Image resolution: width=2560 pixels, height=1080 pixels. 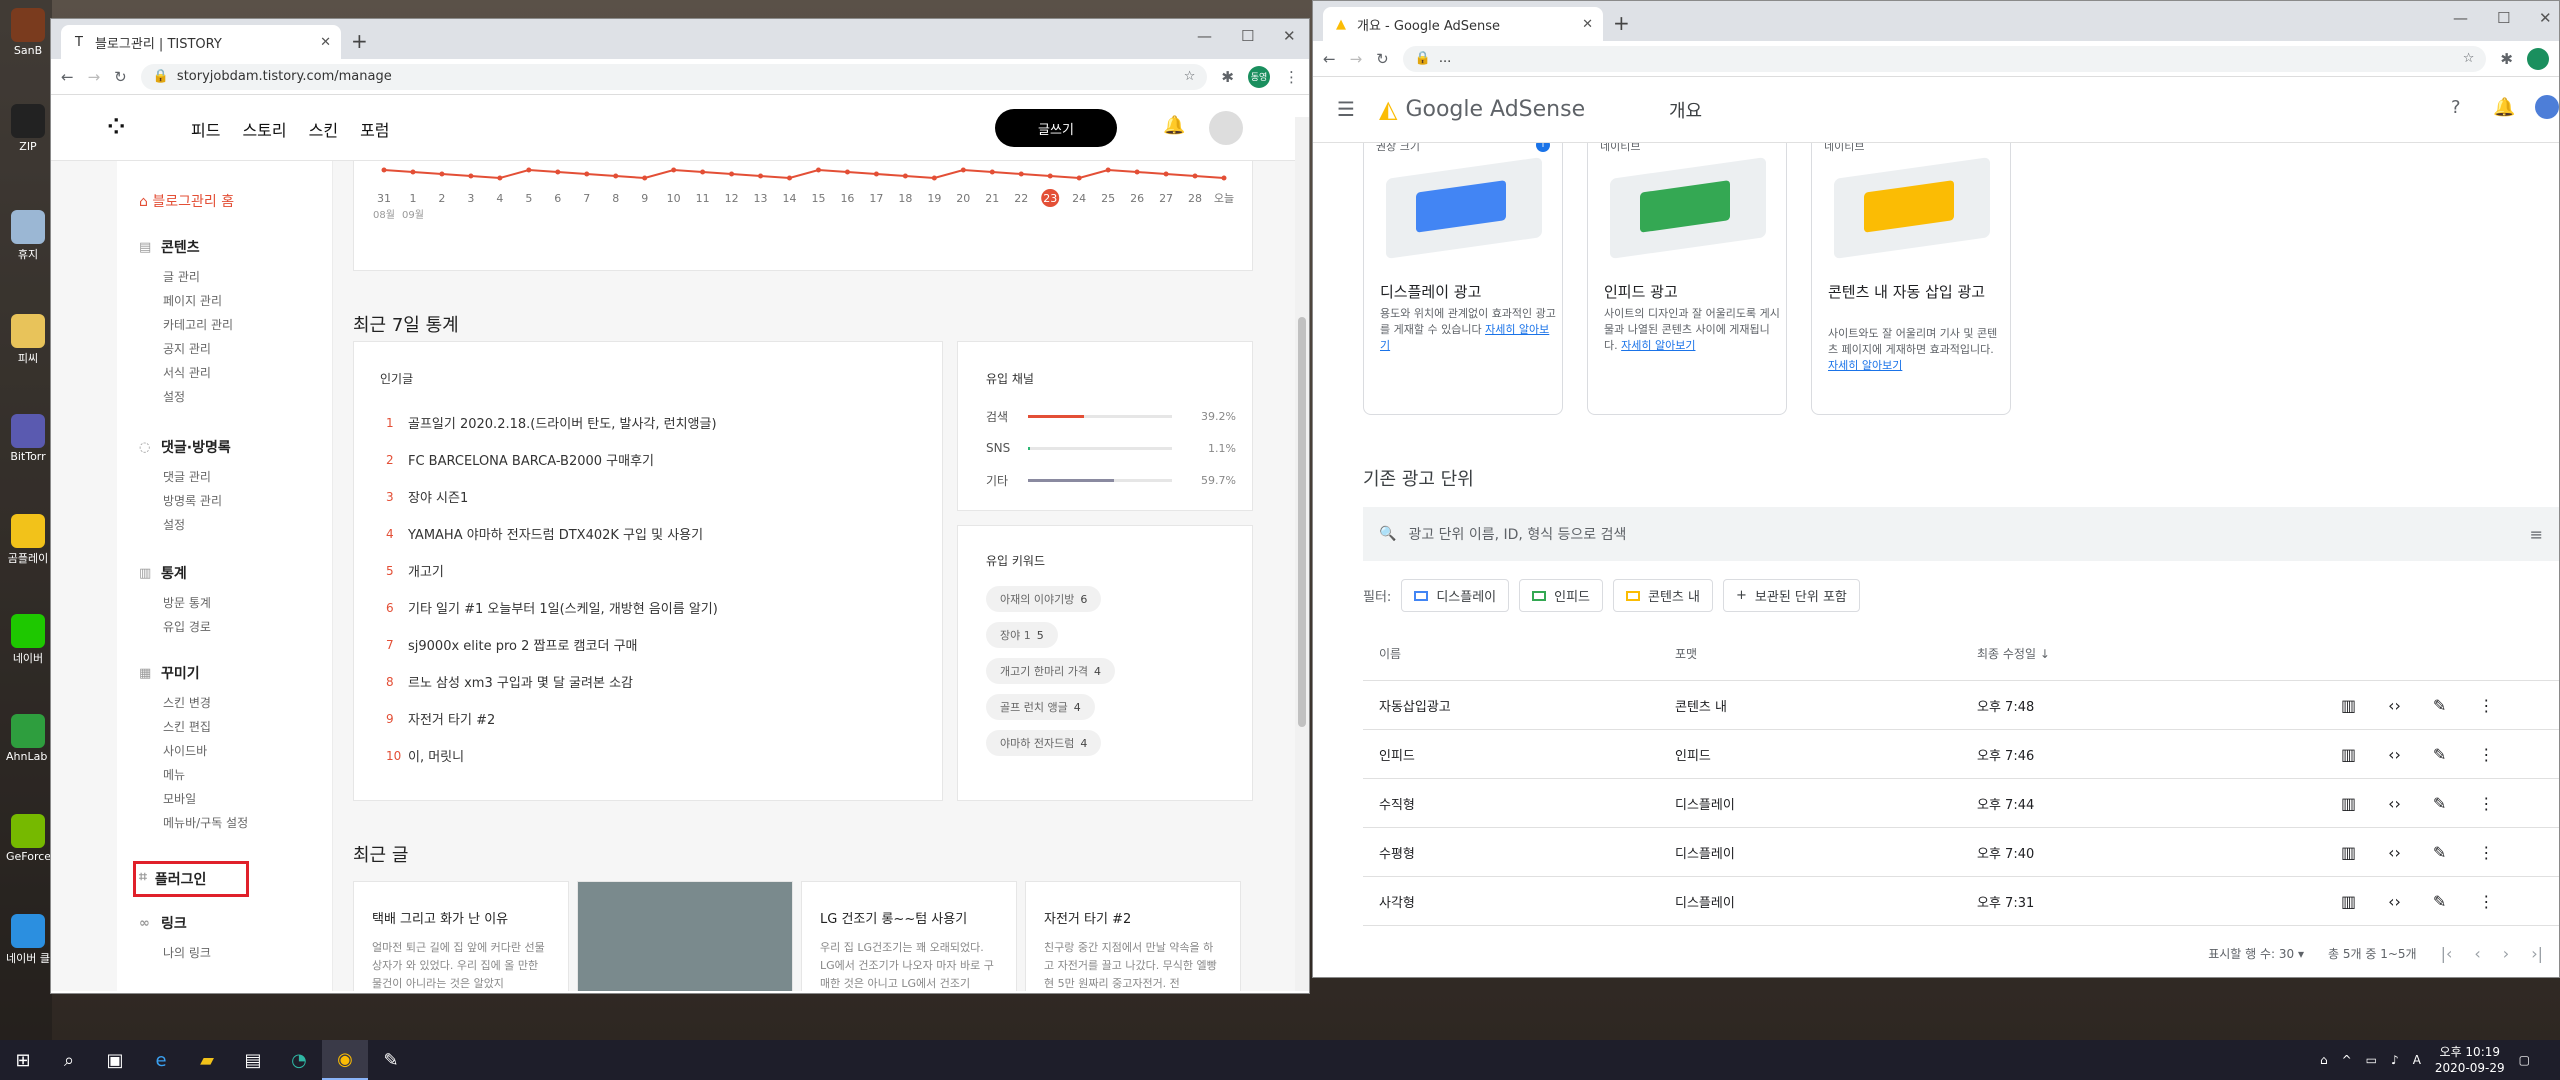 I want to click on forward-icon: →, so click(x=1356, y=59).